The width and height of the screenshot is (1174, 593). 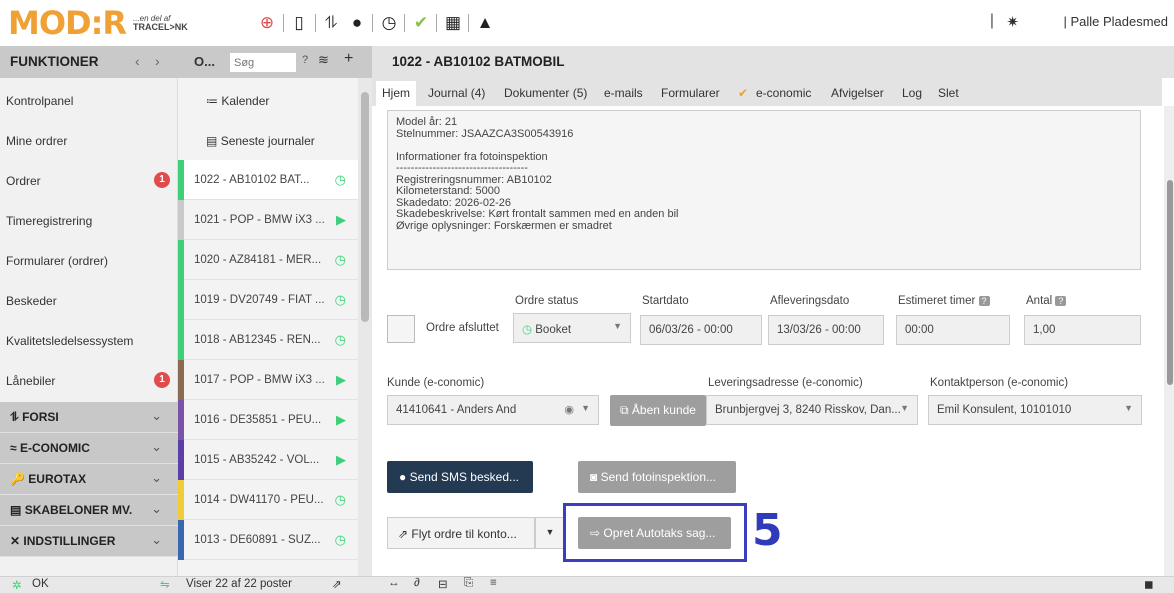 What do you see at coordinates (912, 93) in the screenshot?
I see `tab-log: Log` at bounding box center [912, 93].